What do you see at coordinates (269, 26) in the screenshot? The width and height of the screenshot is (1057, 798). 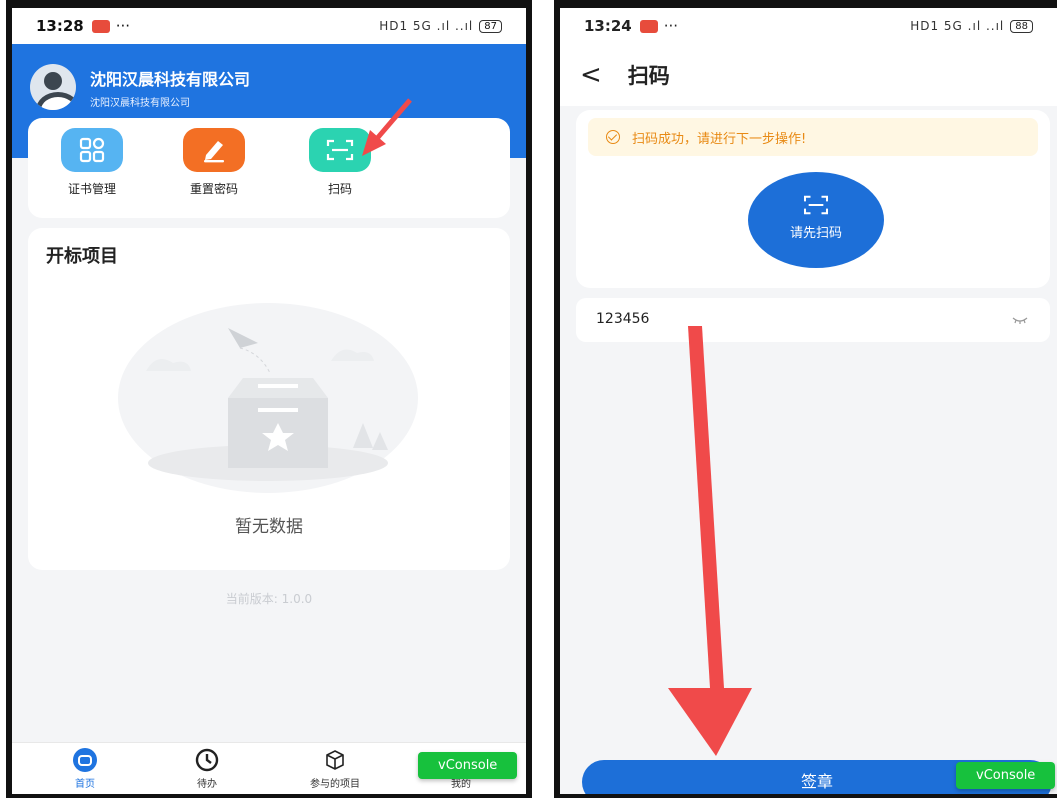 I see `status-bar: 13:28 ··· HD1 5G .ıl ..ıl 87` at bounding box center [269, 26].